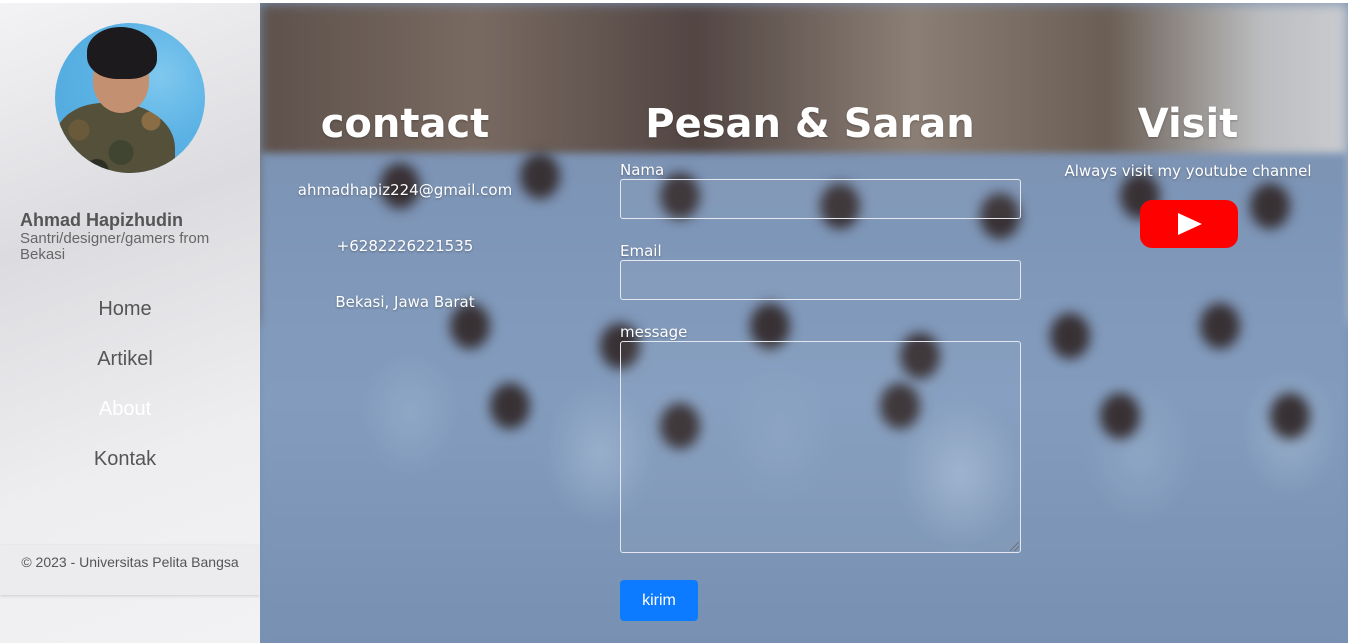 The width and height of the screenshot is (1348, 643). Describe the element at coordinates (125, 468) in the screenshot. I see `nav-item-kontak: Kontak` at that location.